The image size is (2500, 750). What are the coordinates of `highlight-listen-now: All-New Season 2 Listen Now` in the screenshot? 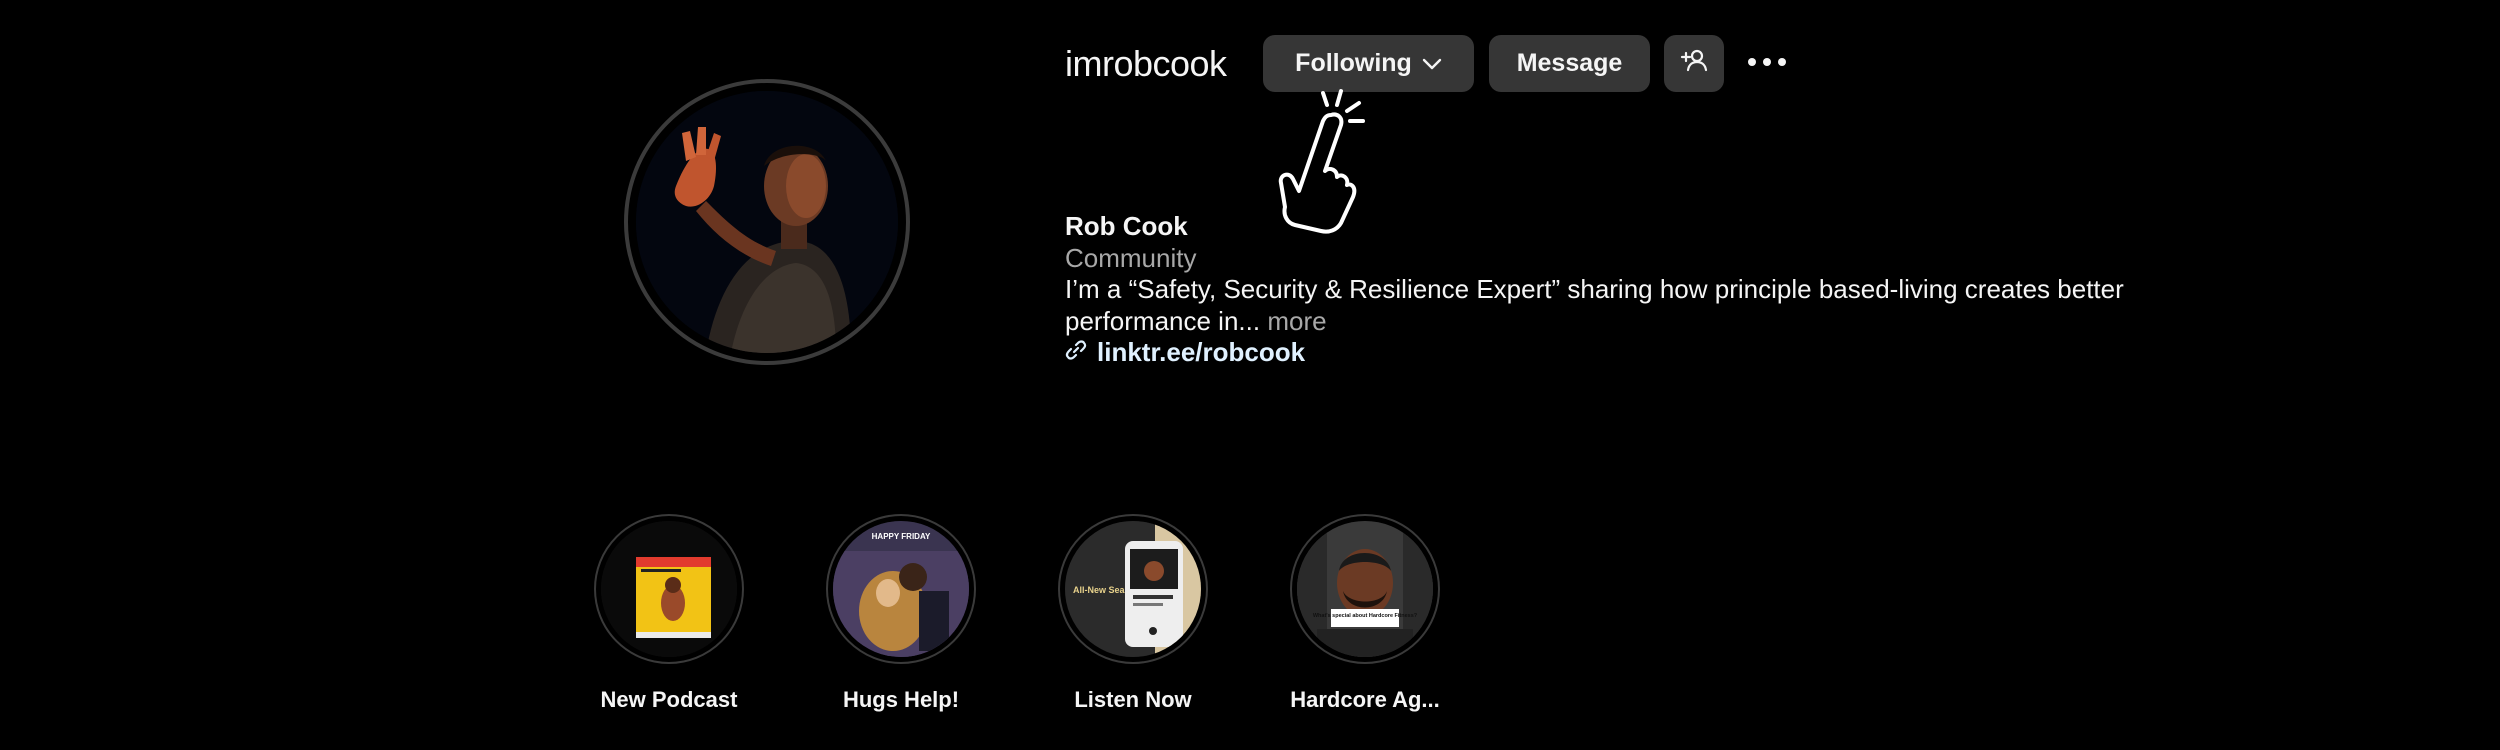 It's located at (1133, 614).